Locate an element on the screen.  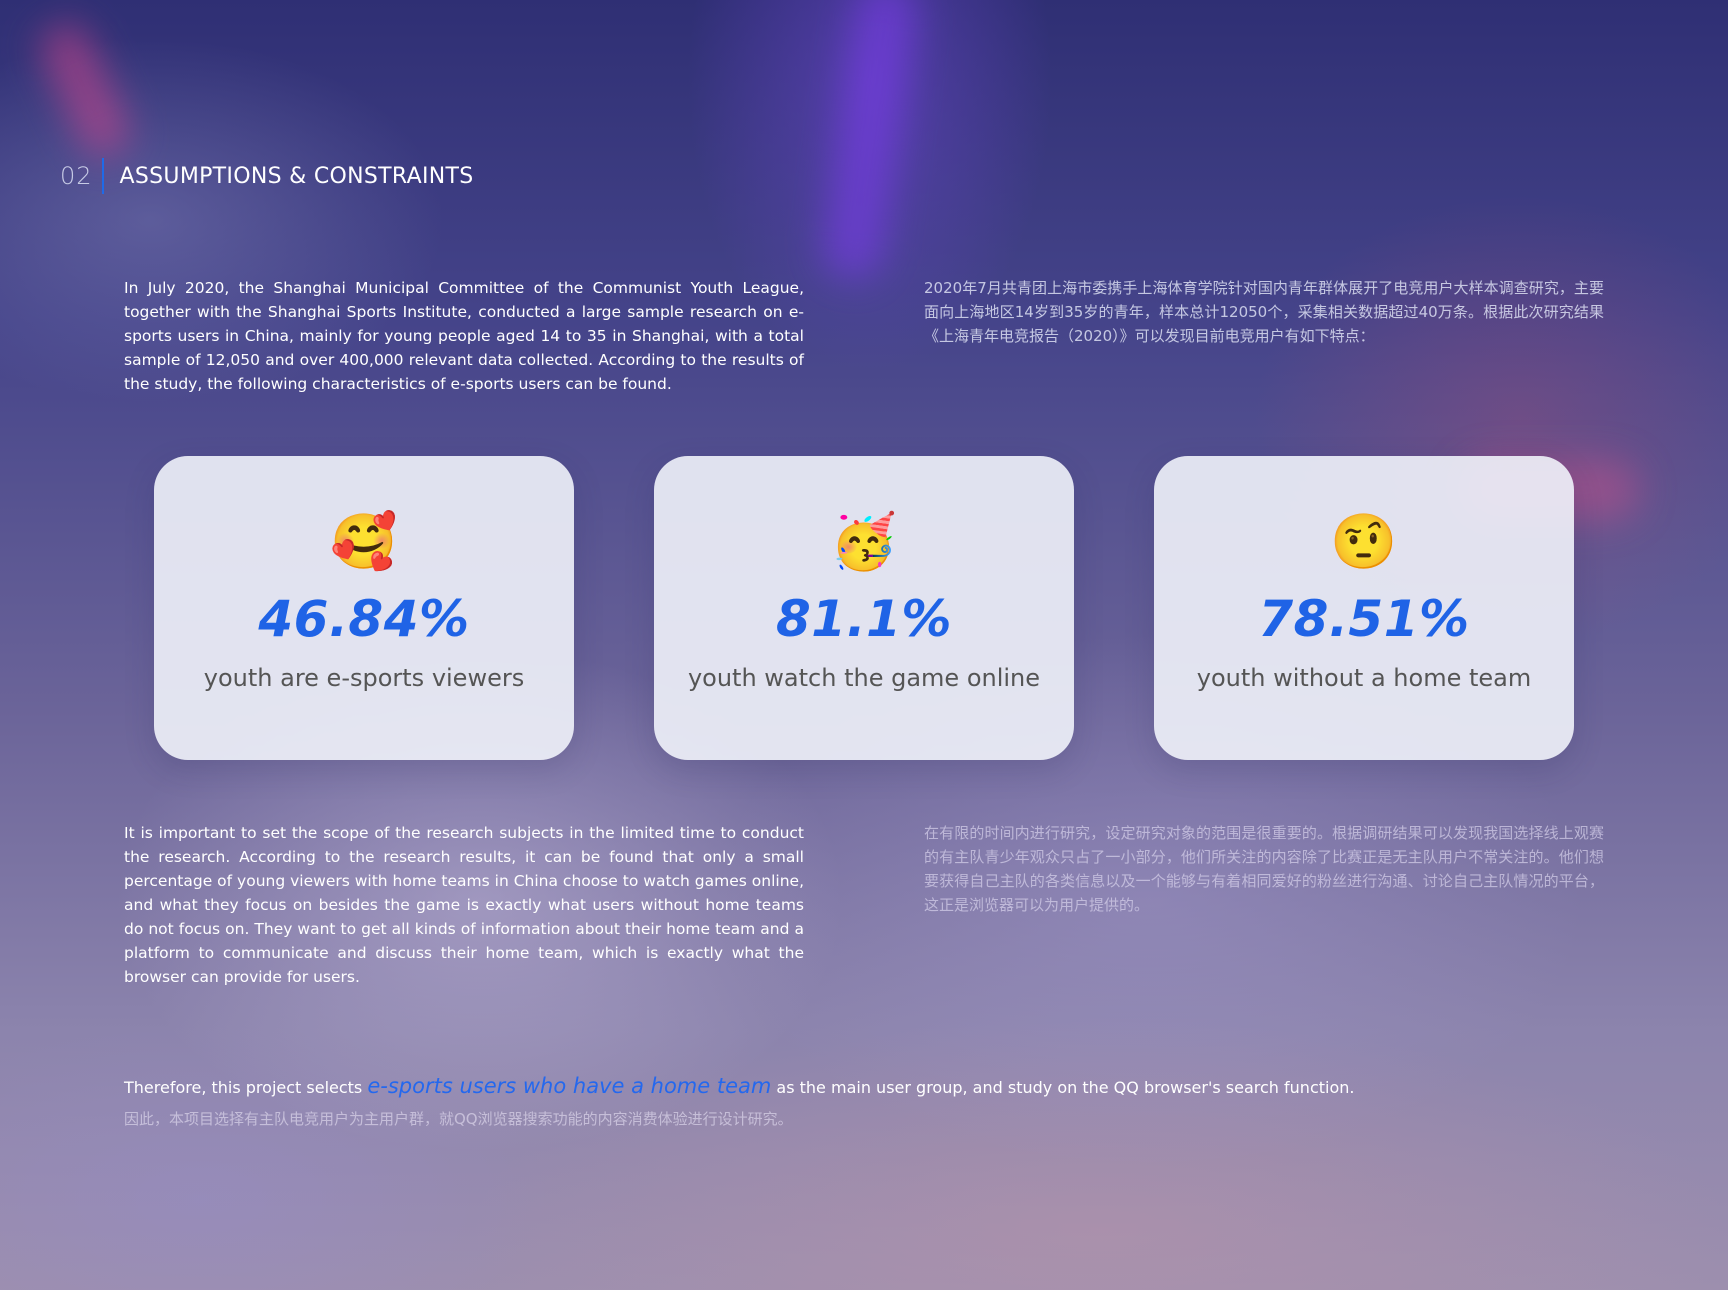
section-title: ASSUMPTIONS & CONSTRAINTS is located at coordinates (296, 176).